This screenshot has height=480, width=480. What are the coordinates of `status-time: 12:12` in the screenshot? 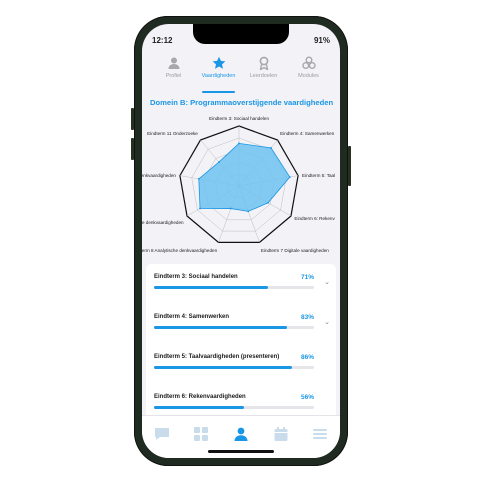 It's located at (162, 40).